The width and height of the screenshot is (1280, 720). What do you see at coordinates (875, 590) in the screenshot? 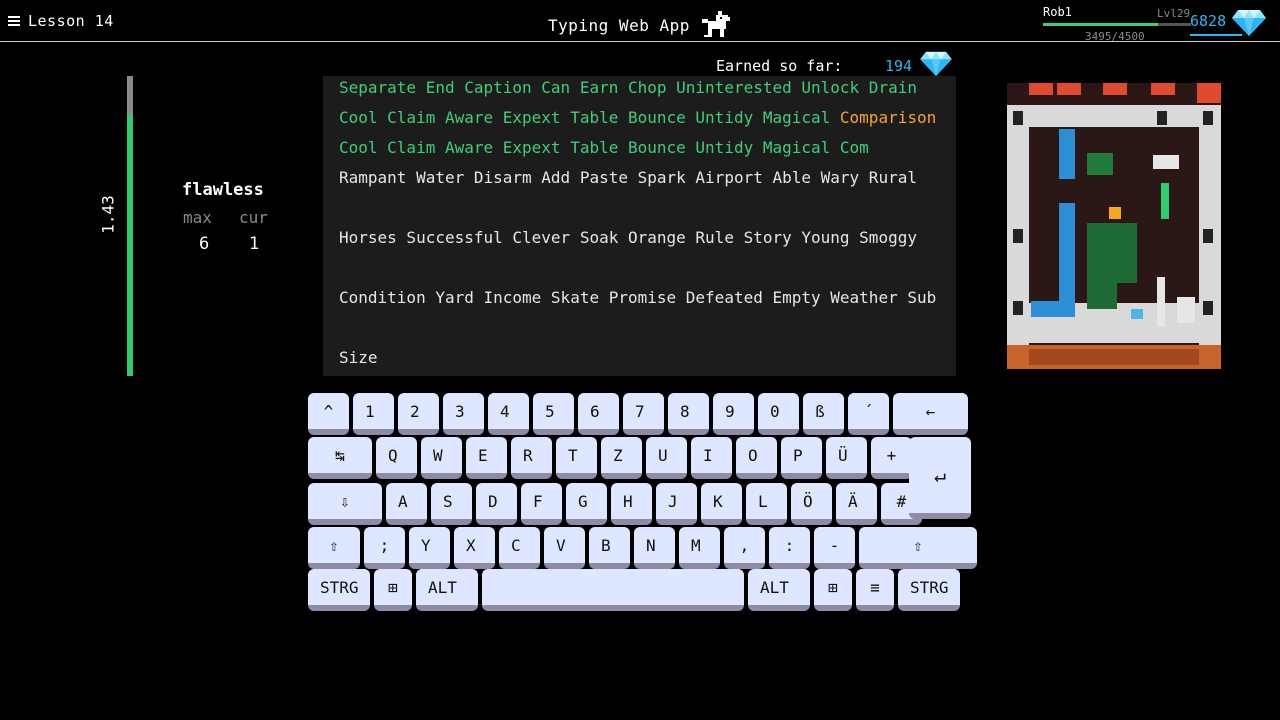
I see `key-symbol: ≡` at bounding box center [875, 590].